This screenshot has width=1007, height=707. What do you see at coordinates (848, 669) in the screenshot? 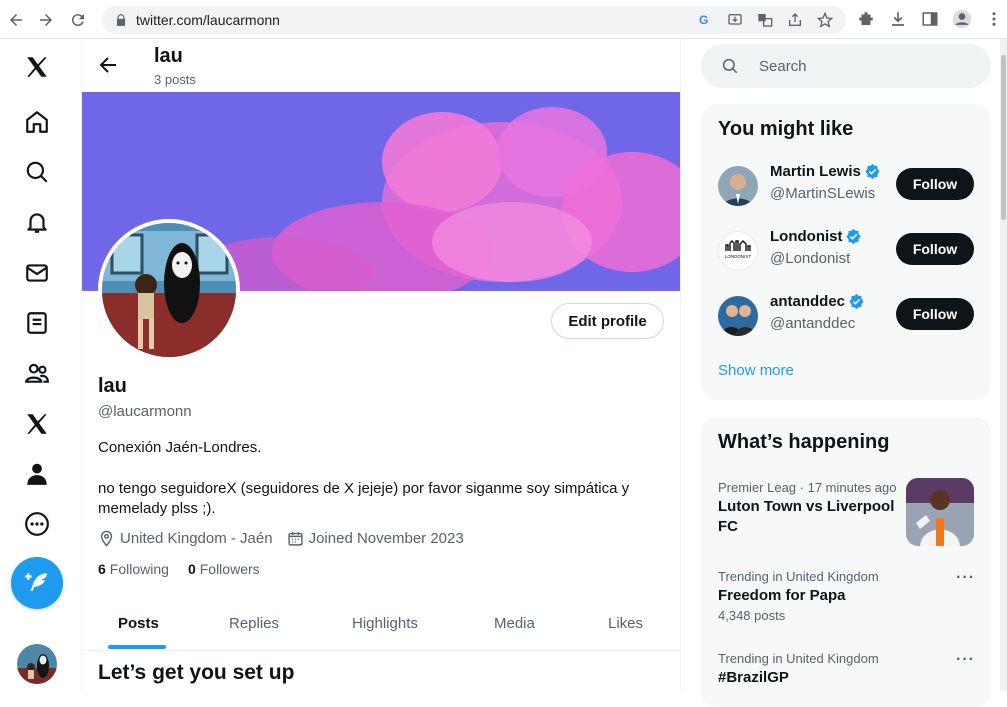
I see `trend-item: Trending in United Kingdom #BrazilGP` at bounding box center [848, 669].